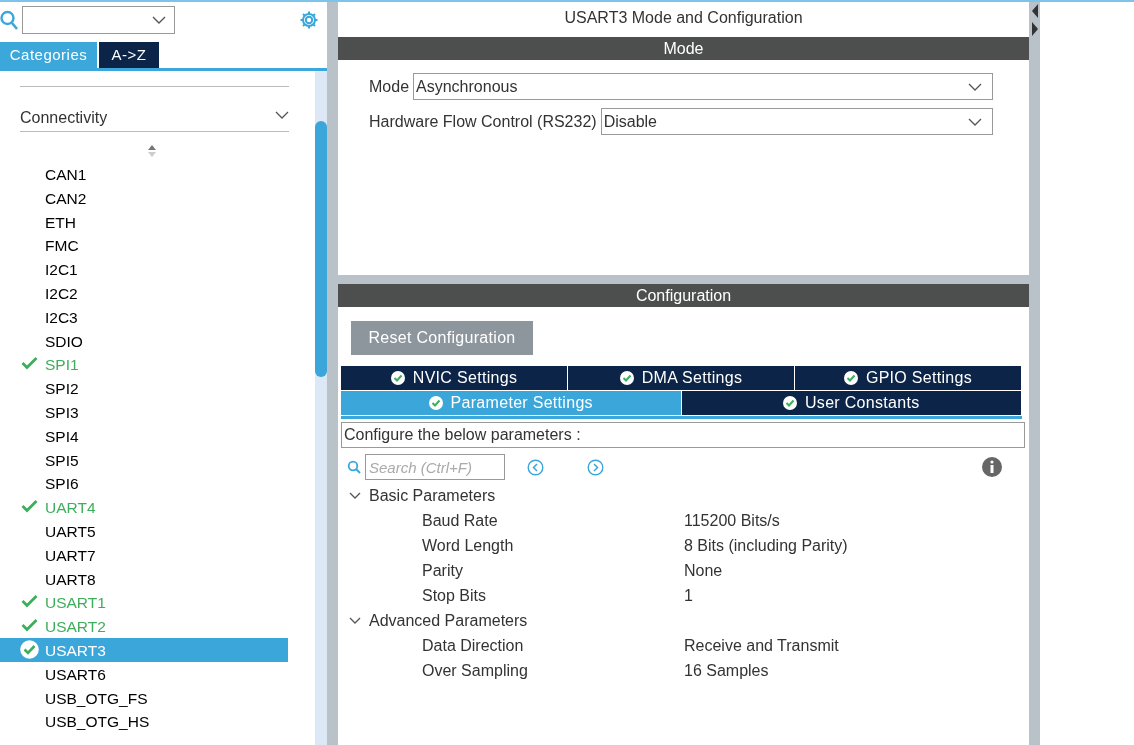 The width and height of the screenshot is (1134, 745). Describe the element at coordinates (683, 620) in the screenshot. I see `parameter-group: Advanced Parameters` at that location.